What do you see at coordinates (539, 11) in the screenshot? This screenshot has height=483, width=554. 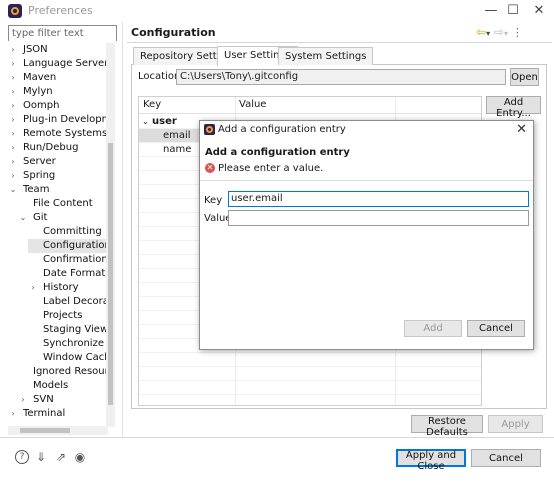 I see `close-button: ✕` at bounding box center [539, 11].